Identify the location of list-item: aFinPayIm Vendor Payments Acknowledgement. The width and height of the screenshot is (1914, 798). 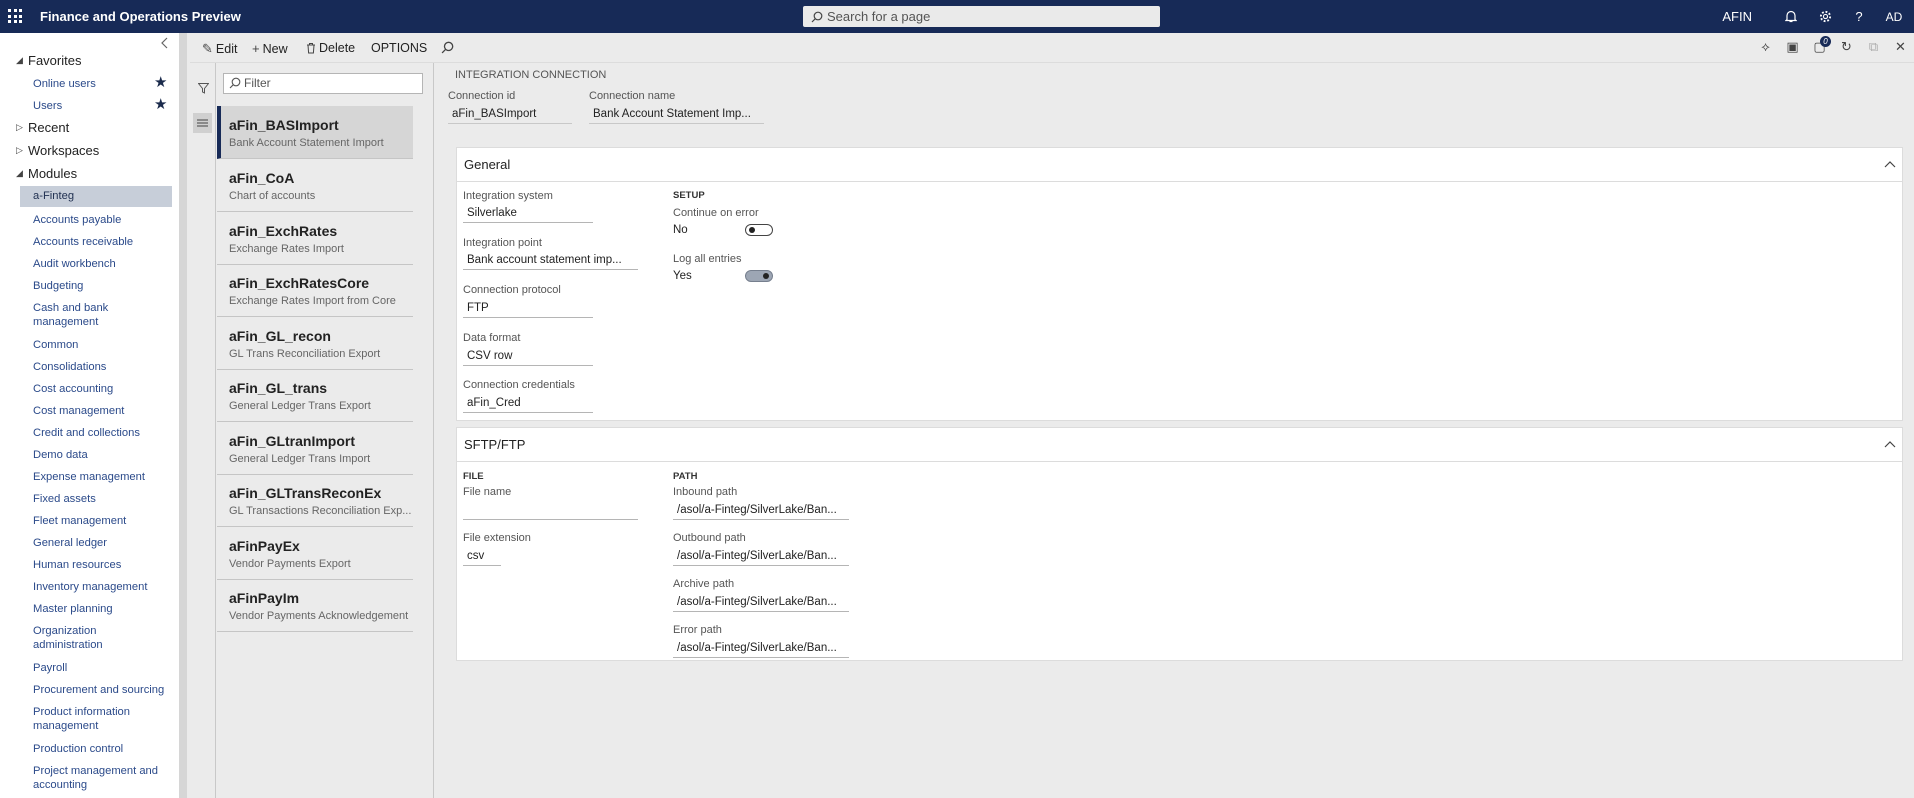
(315, 605).